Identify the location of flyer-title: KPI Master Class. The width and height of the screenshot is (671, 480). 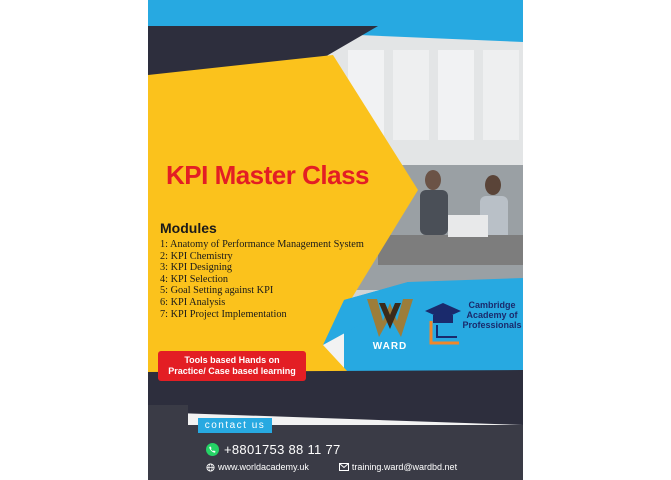
(267, 175).